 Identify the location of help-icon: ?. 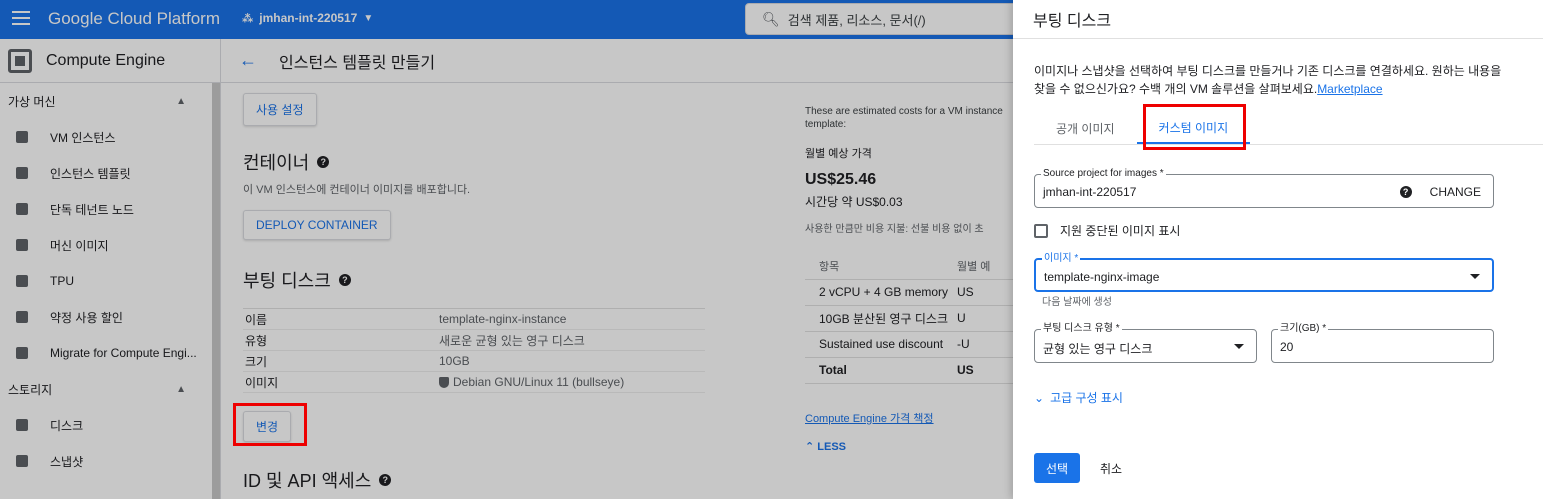
(1405, 192).